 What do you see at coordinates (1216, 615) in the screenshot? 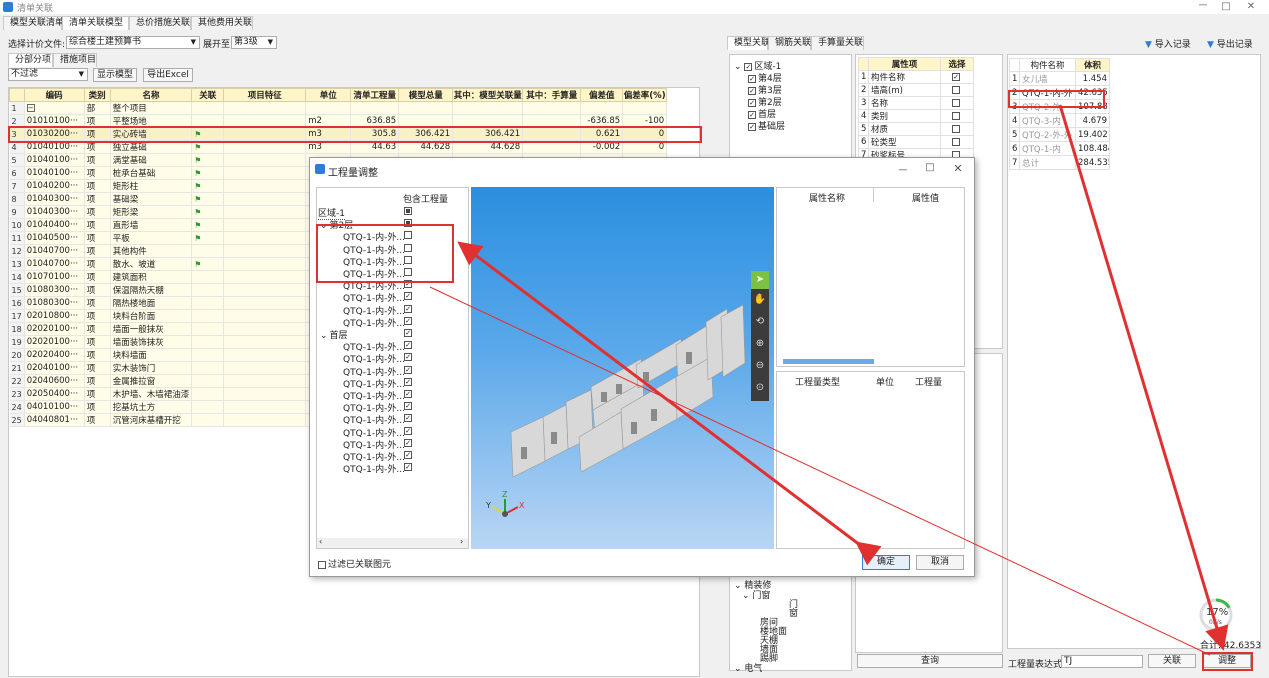
I see `network-speed-widget: 17% 0K/s` at bounding box center [1216, 615].